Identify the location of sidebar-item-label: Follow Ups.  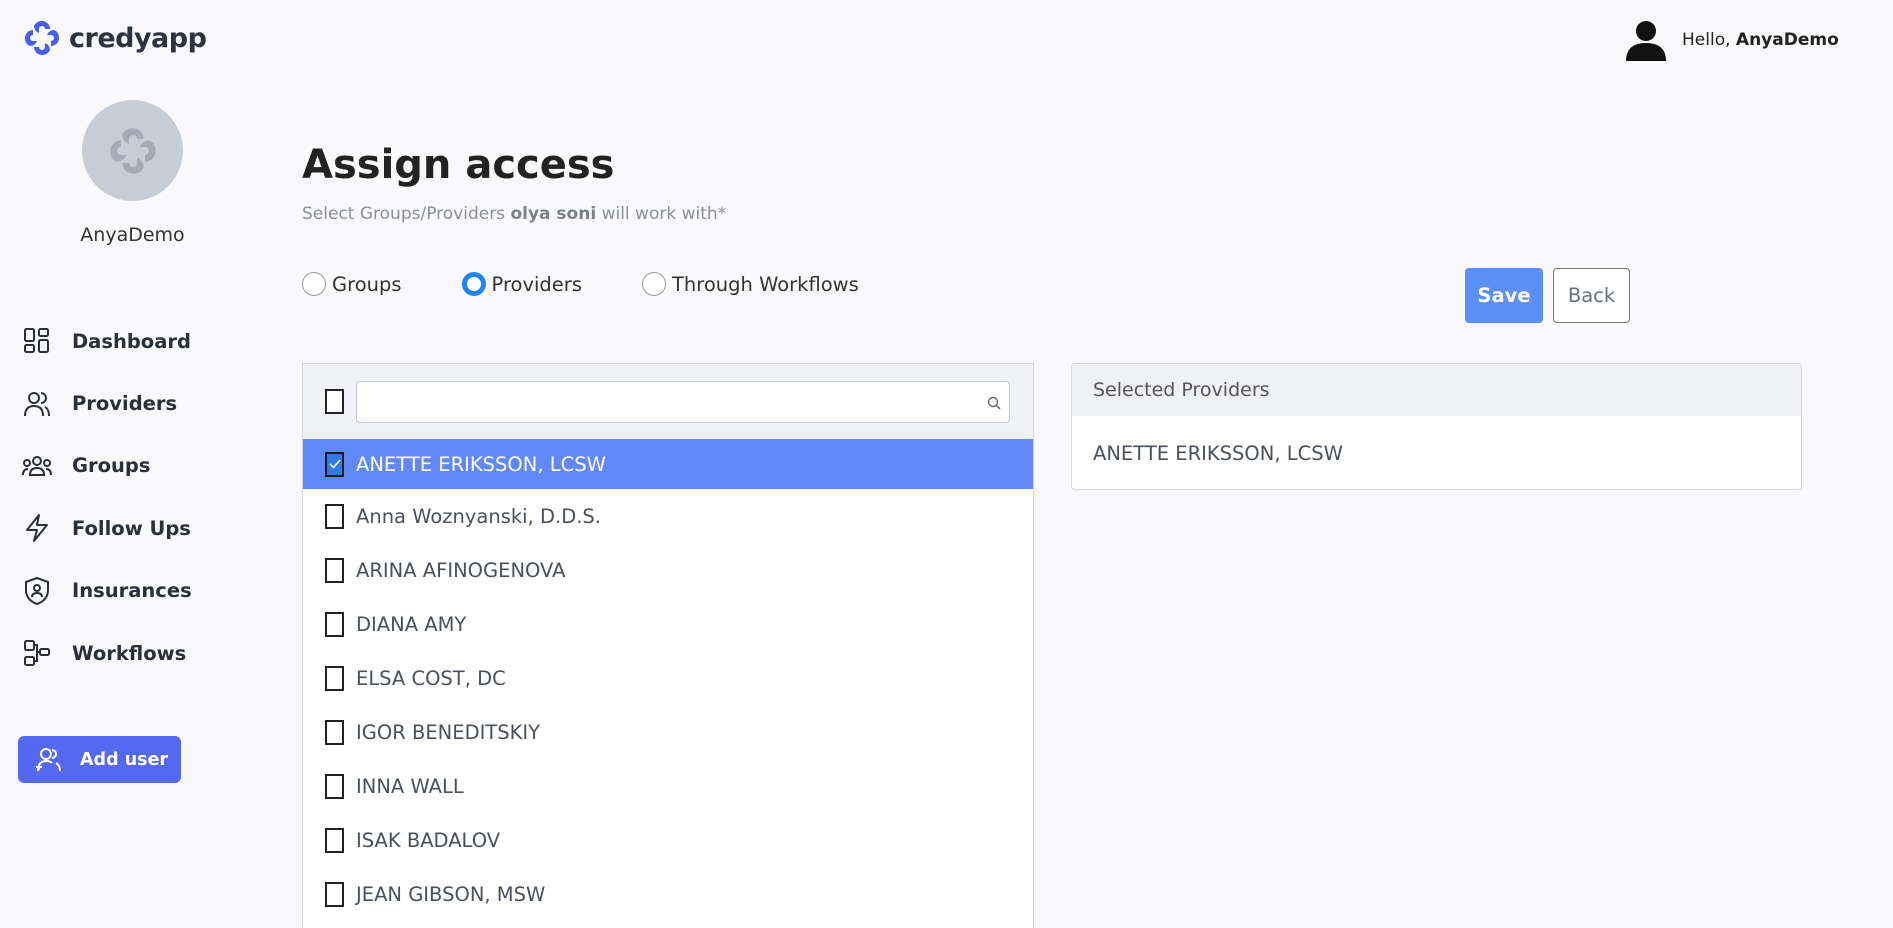
(131, 528).